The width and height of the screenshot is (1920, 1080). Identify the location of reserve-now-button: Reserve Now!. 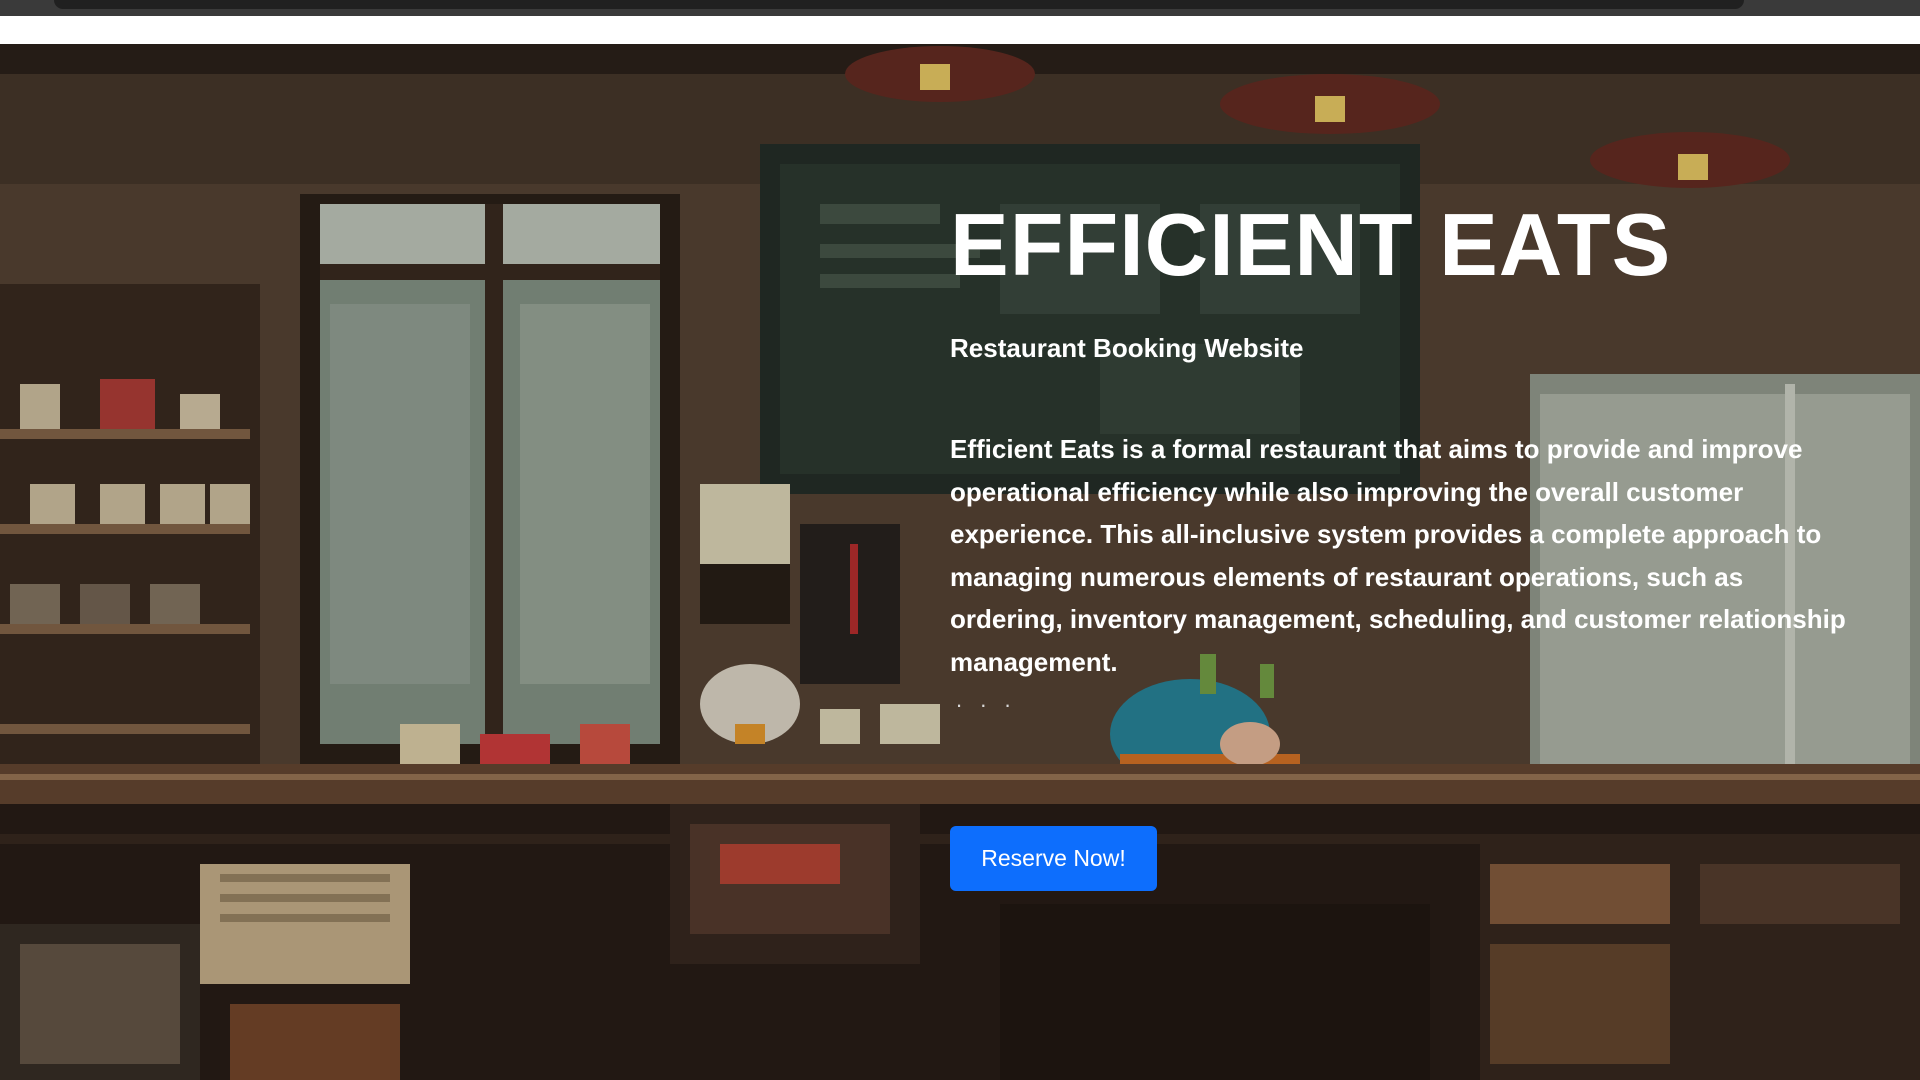
(1053, 858).